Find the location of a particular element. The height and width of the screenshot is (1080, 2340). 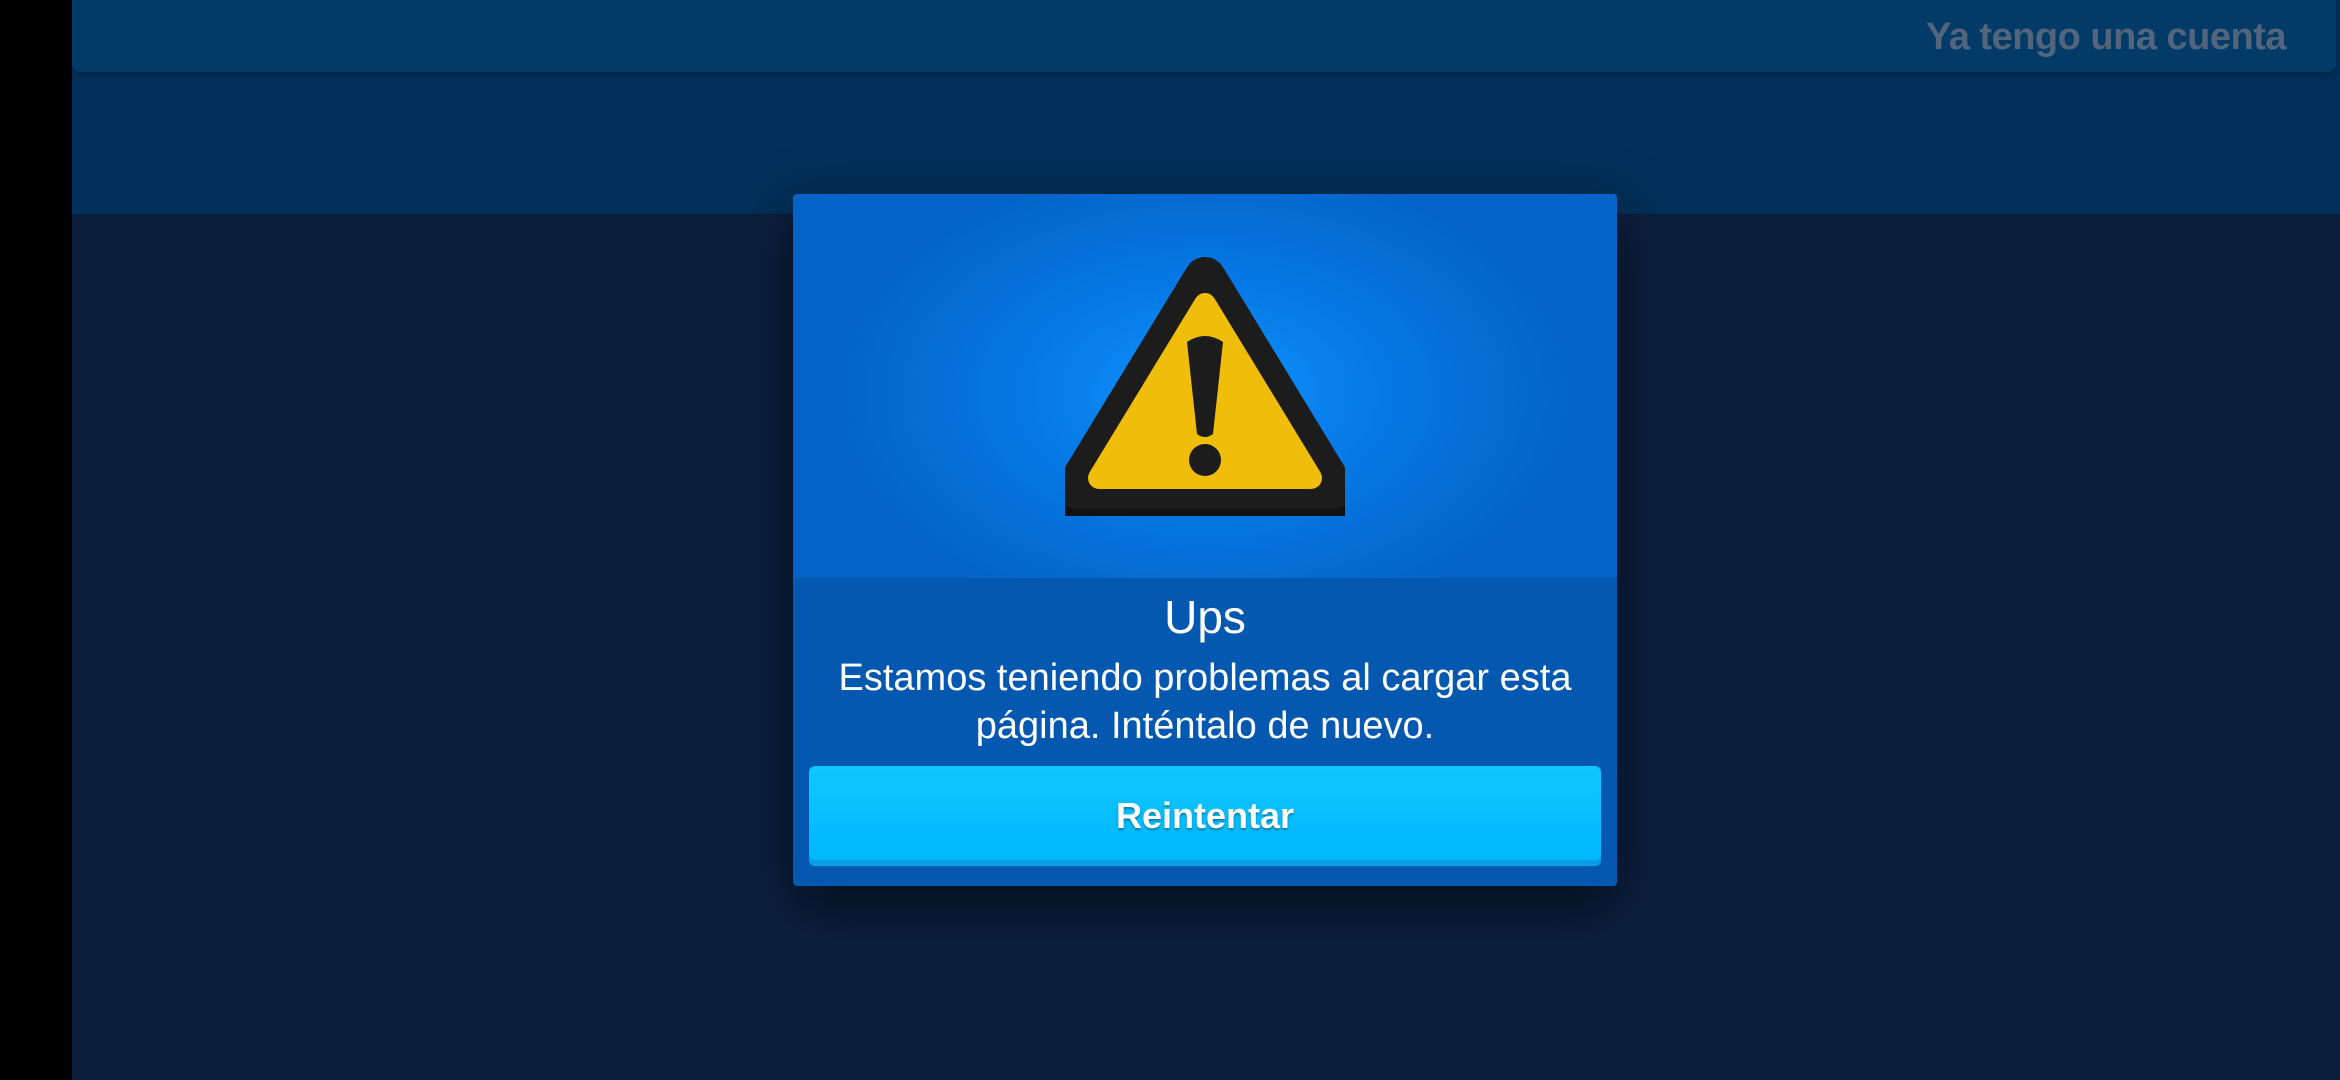

dialog-title: Ups is located at coordinates (1205, 617).